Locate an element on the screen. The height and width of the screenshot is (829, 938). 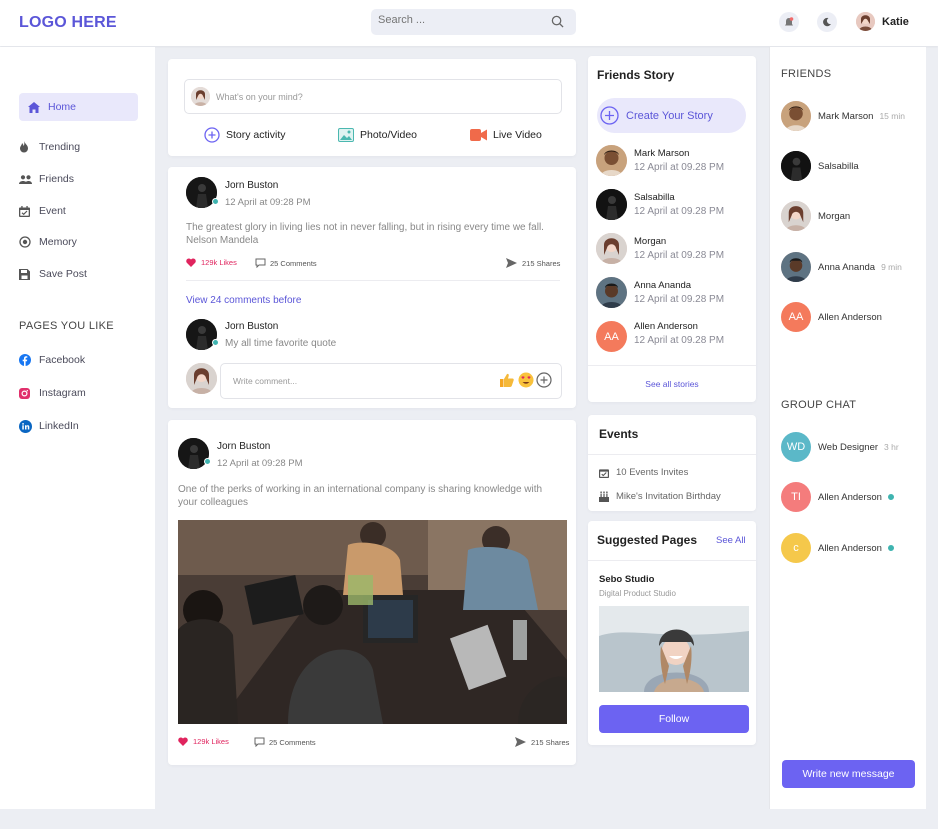
follow-button: Follow is located at coordinates (674, 719).